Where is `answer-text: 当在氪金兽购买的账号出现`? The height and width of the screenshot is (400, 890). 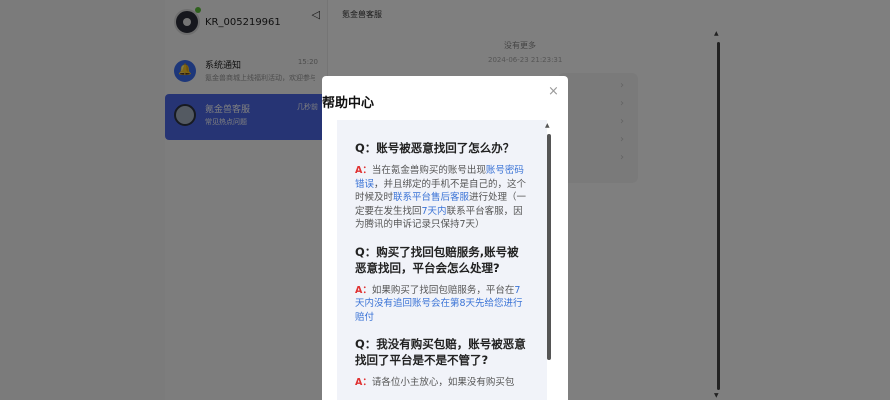 answer-text: 当在氪金兽购买的账号出现 is located at coordinates (428, 170).